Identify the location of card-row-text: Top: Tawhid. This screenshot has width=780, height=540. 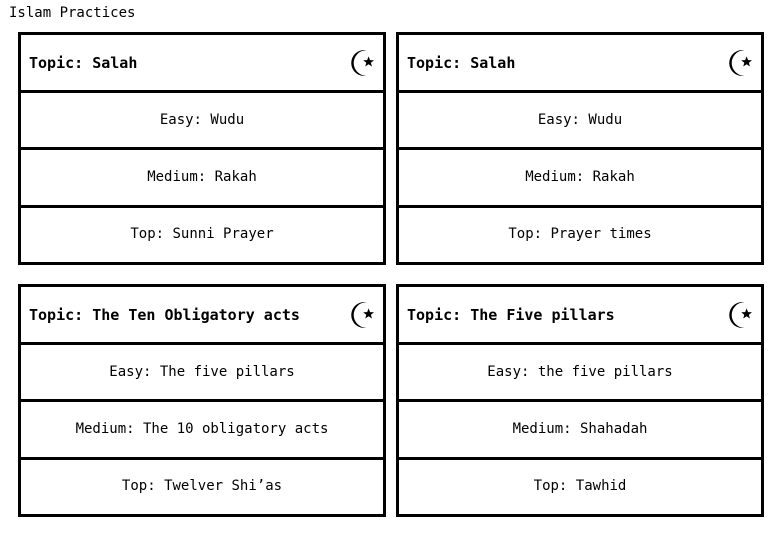
(580, 486).